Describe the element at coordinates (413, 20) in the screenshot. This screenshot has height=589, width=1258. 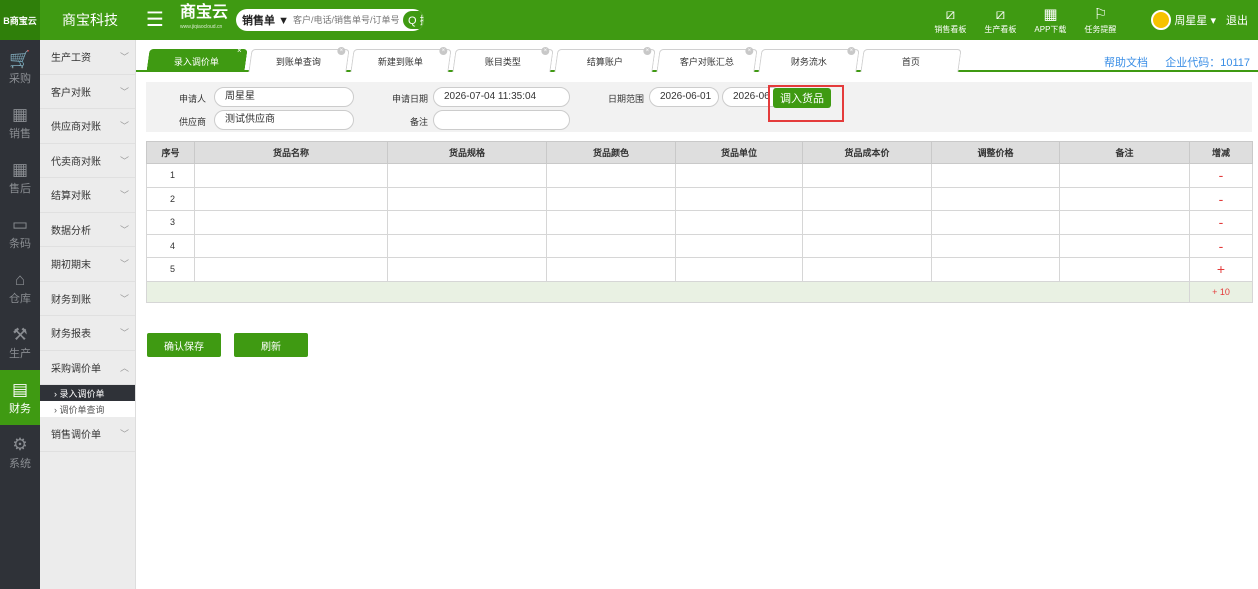
I see `search-button: Q 搜索` at that location.